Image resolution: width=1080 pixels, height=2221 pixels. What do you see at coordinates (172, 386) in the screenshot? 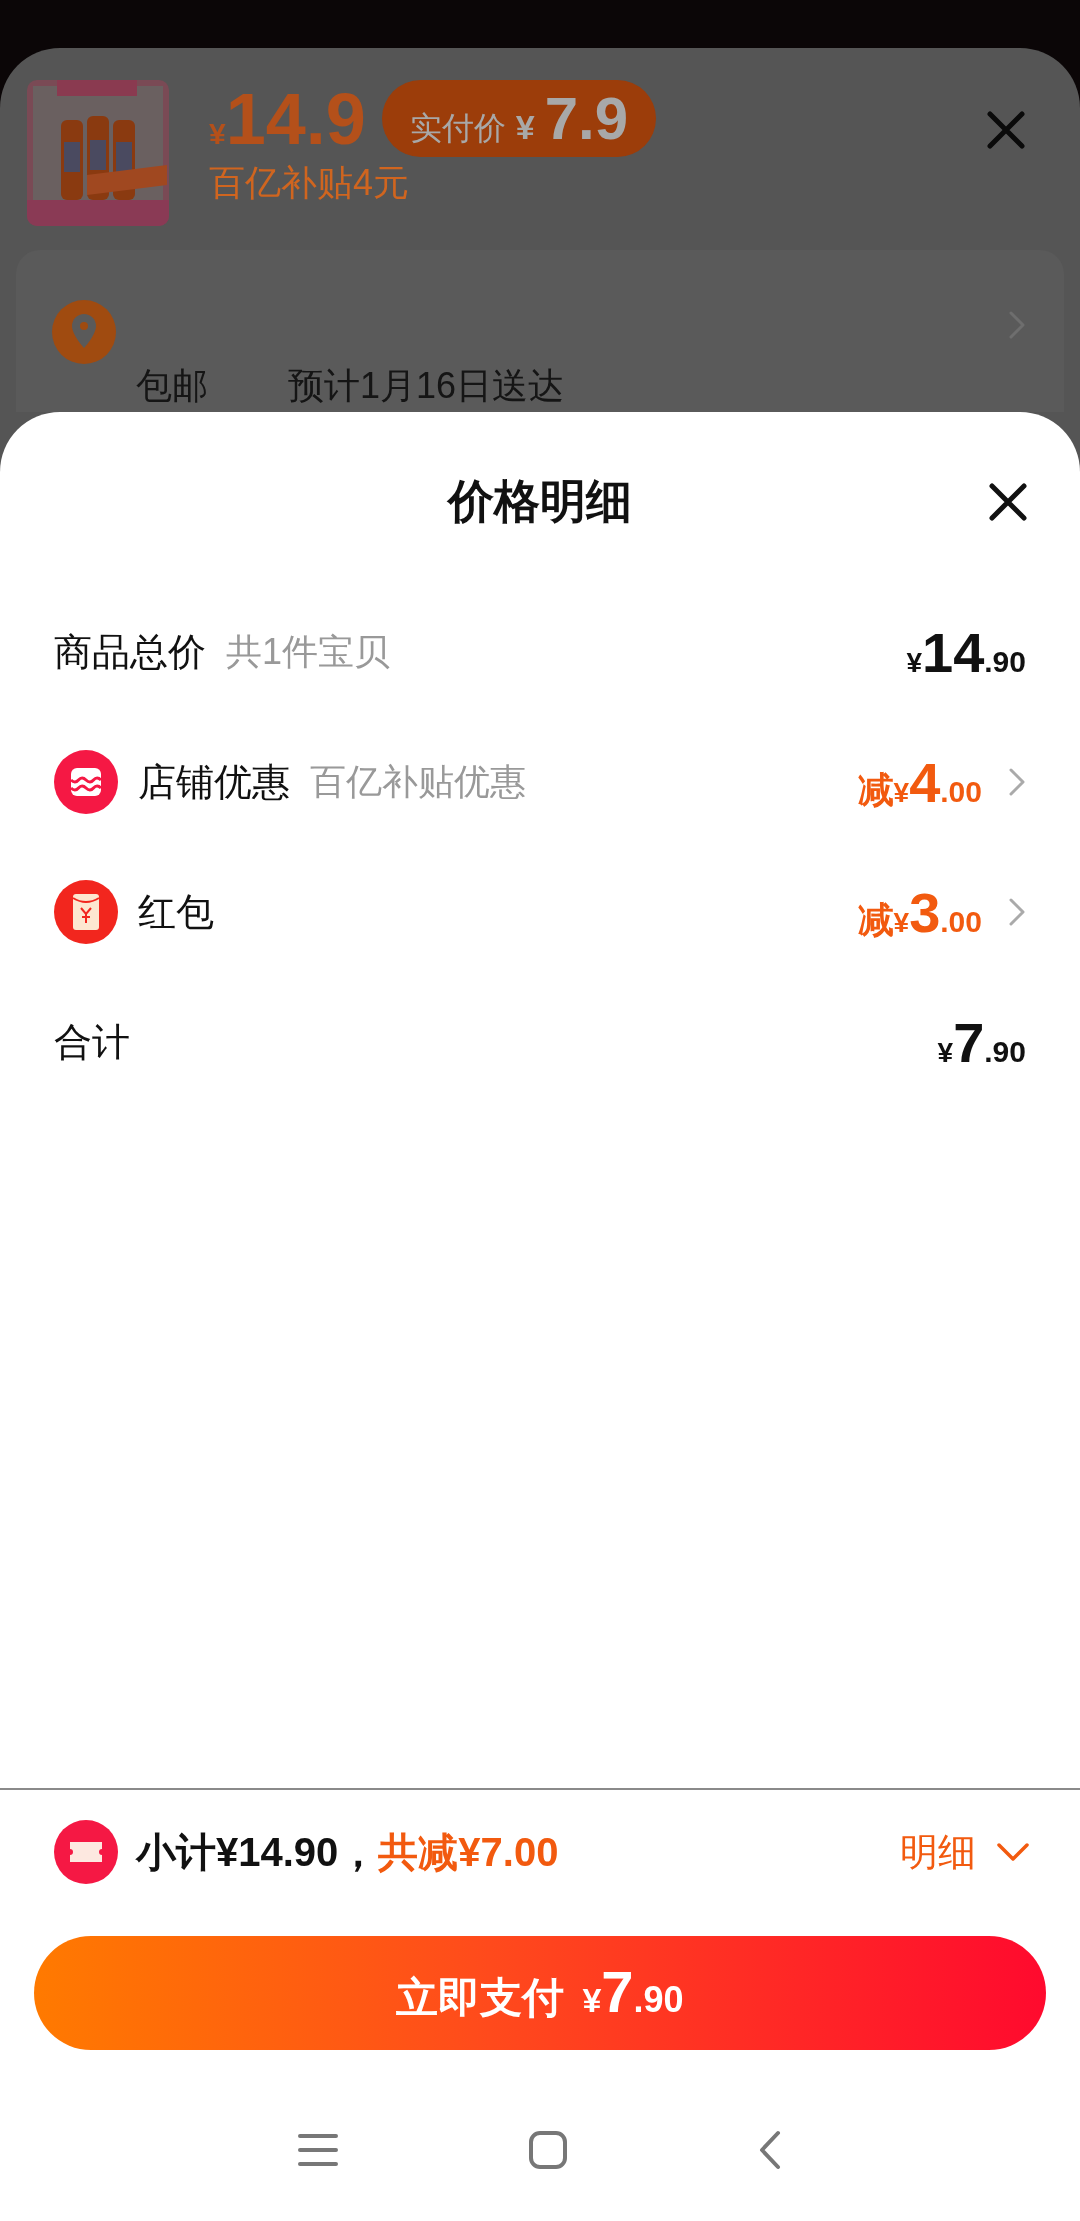
I see `shipping-text: 包邮` at bounding box center [172, 386].